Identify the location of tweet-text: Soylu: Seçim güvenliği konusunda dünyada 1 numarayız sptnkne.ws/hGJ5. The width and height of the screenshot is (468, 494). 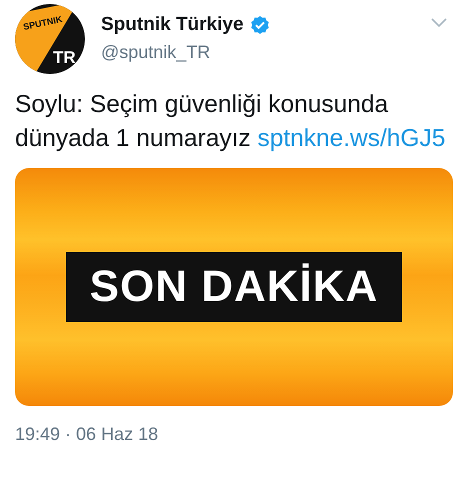
(230, 122).